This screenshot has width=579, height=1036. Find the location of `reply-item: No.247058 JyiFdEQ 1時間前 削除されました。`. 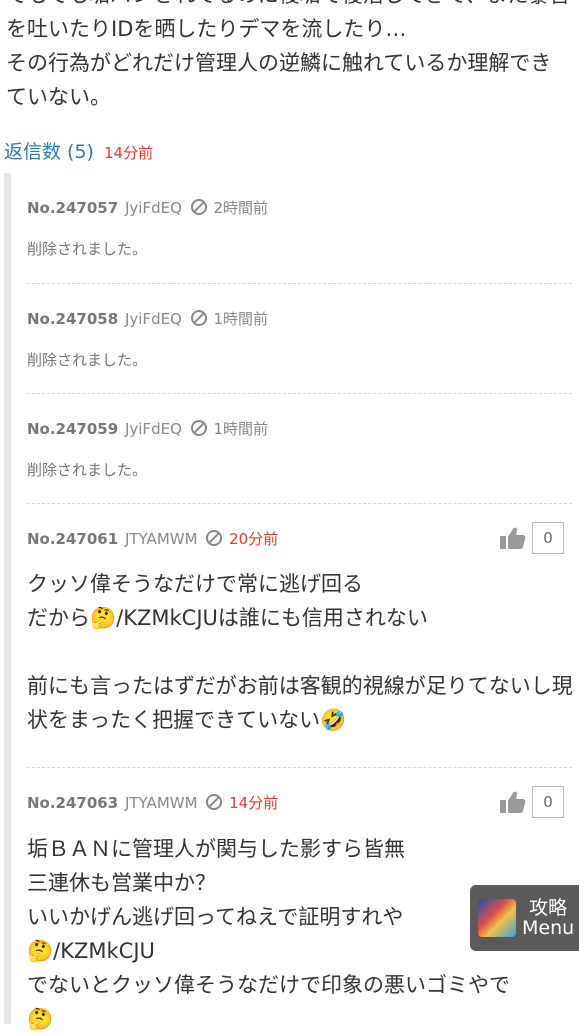

reply-item: No.247058 JyiFdEQ 1時間前 削除されました。 is located at coordinates (295, 339).